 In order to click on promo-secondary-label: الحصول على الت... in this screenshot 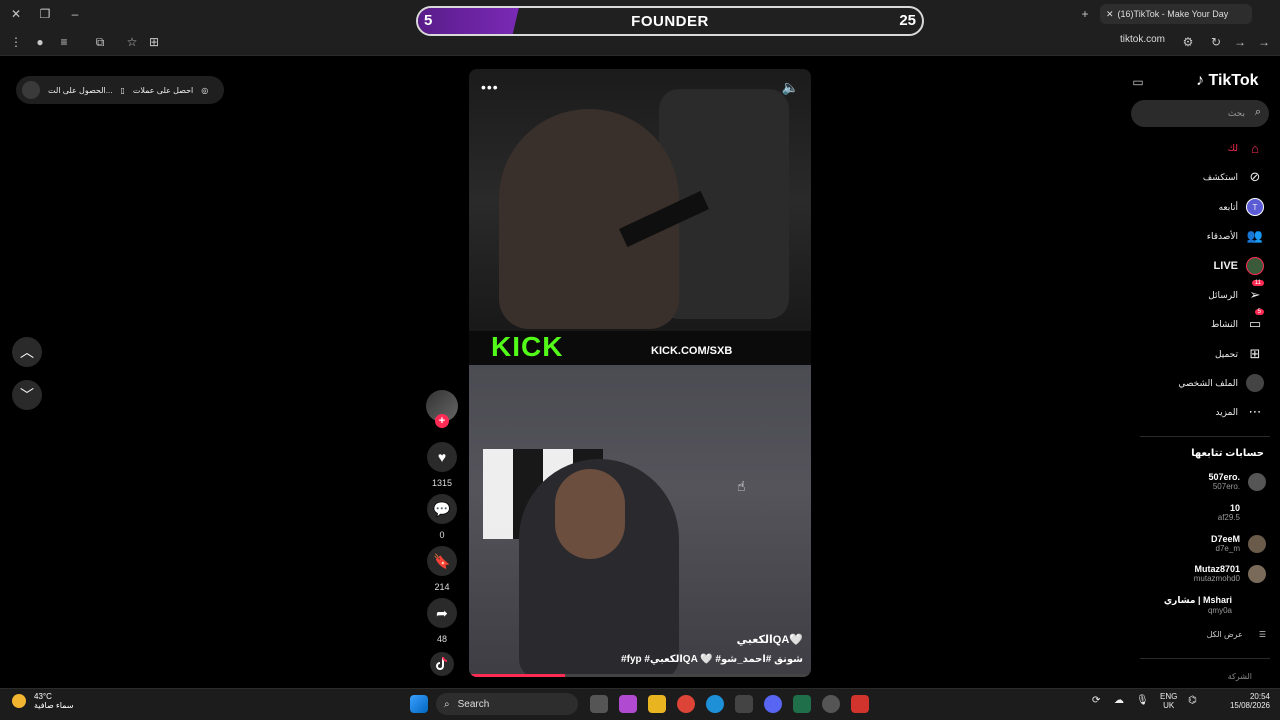, I will do `click(80, 90)`.